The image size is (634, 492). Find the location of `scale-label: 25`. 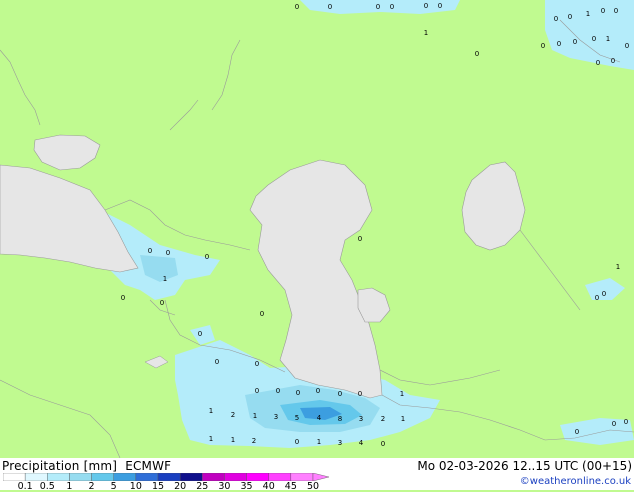

scale-label: 25 is located at coordinates (202, 486).